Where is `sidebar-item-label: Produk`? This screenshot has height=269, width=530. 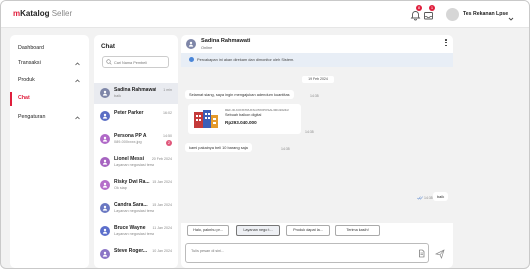
sidebar-item-label: Produk is located at coordinates (26, 80).